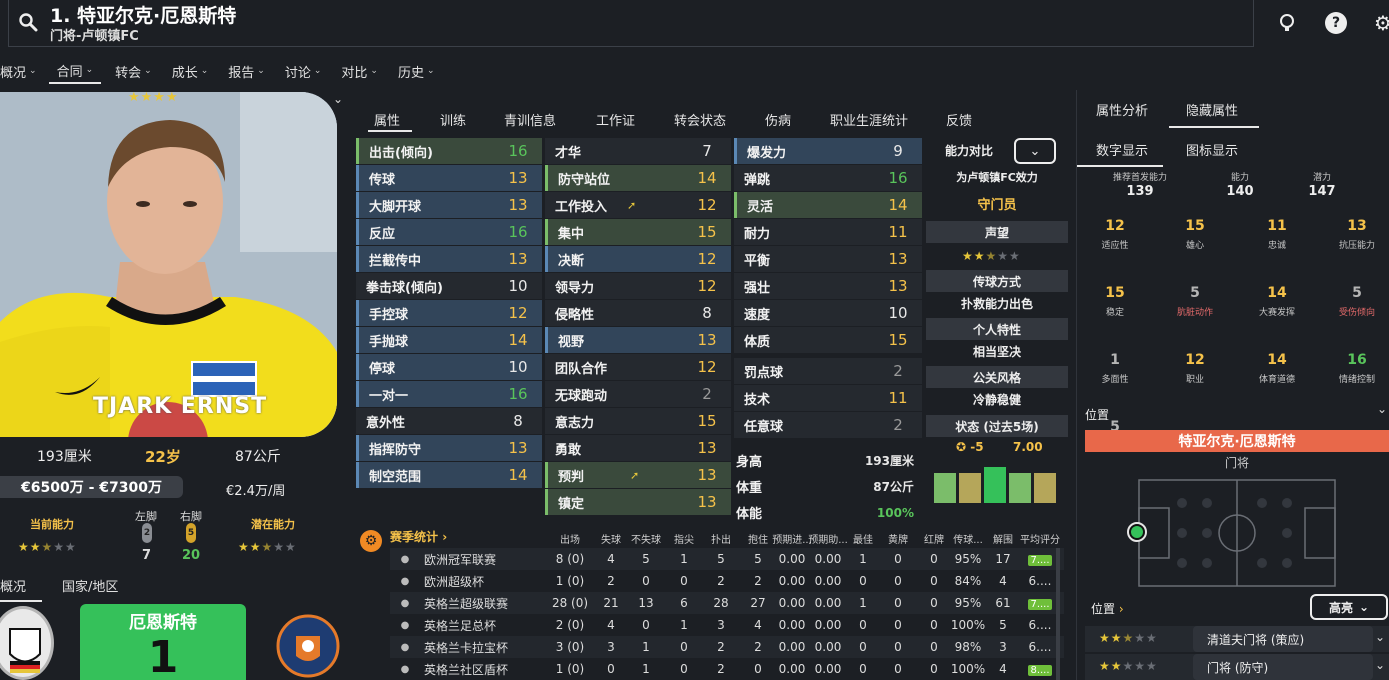 The image size is (1389, 680). Describe the element at coordinates (898, 538) in the screenshot. I see `season-header-cell: 黄牌` at that location.